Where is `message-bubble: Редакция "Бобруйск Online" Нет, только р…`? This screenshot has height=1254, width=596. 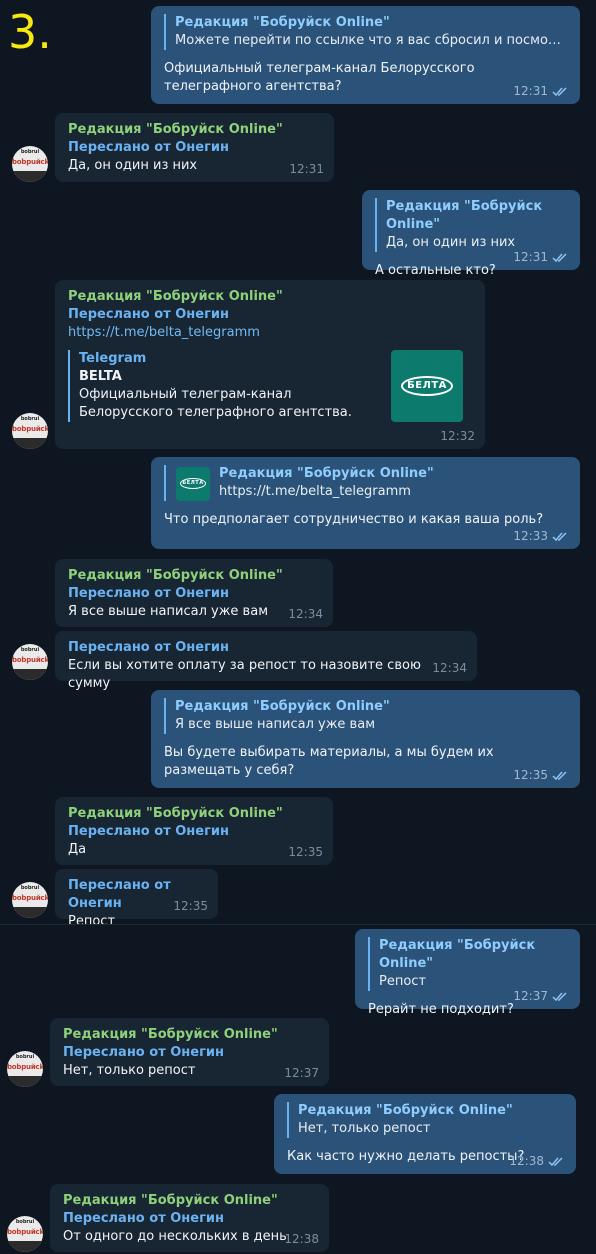
message-bubble: Редакция "Бобруйск Online" Нет, только р… is located at coordinates (425, 1134).